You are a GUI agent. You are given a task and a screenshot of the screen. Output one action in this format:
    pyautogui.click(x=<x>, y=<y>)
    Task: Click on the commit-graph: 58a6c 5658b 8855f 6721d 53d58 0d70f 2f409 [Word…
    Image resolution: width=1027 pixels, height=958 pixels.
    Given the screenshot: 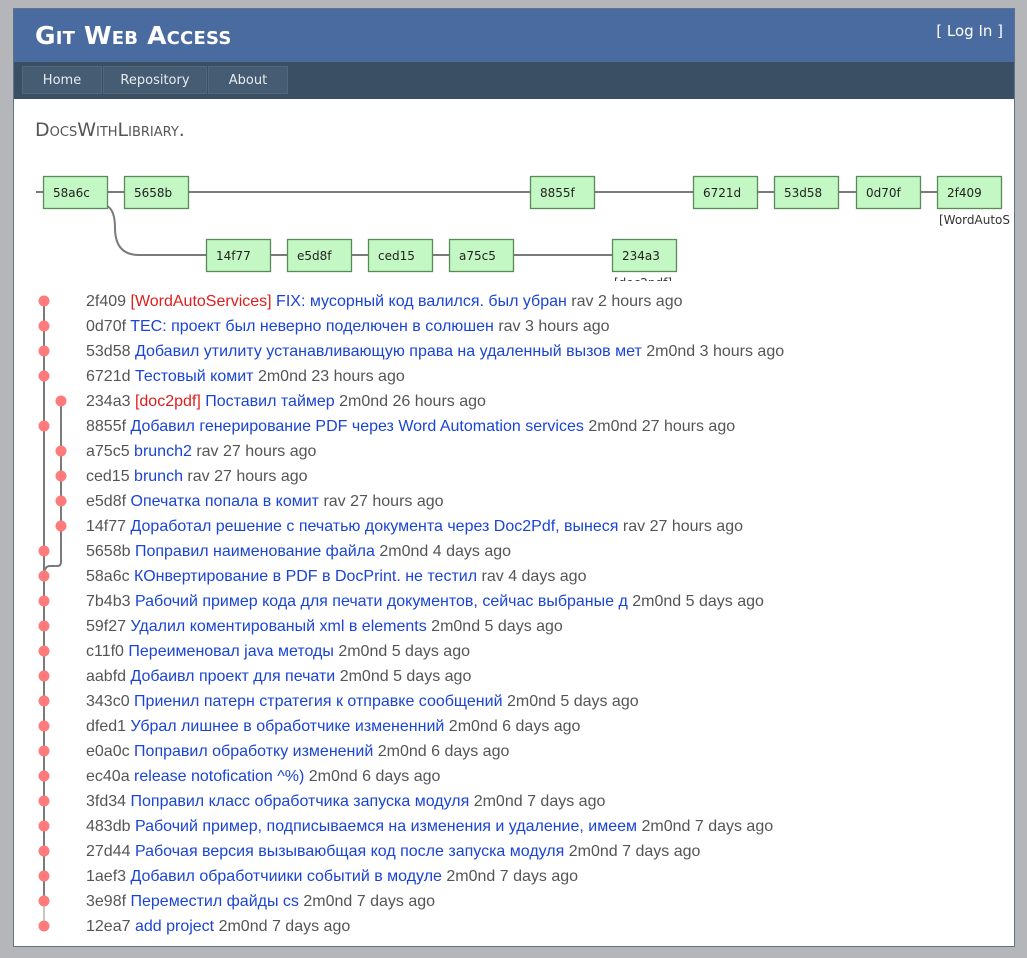 What is the action you would take?
    pyautogui.click(x=523, y=228)
    